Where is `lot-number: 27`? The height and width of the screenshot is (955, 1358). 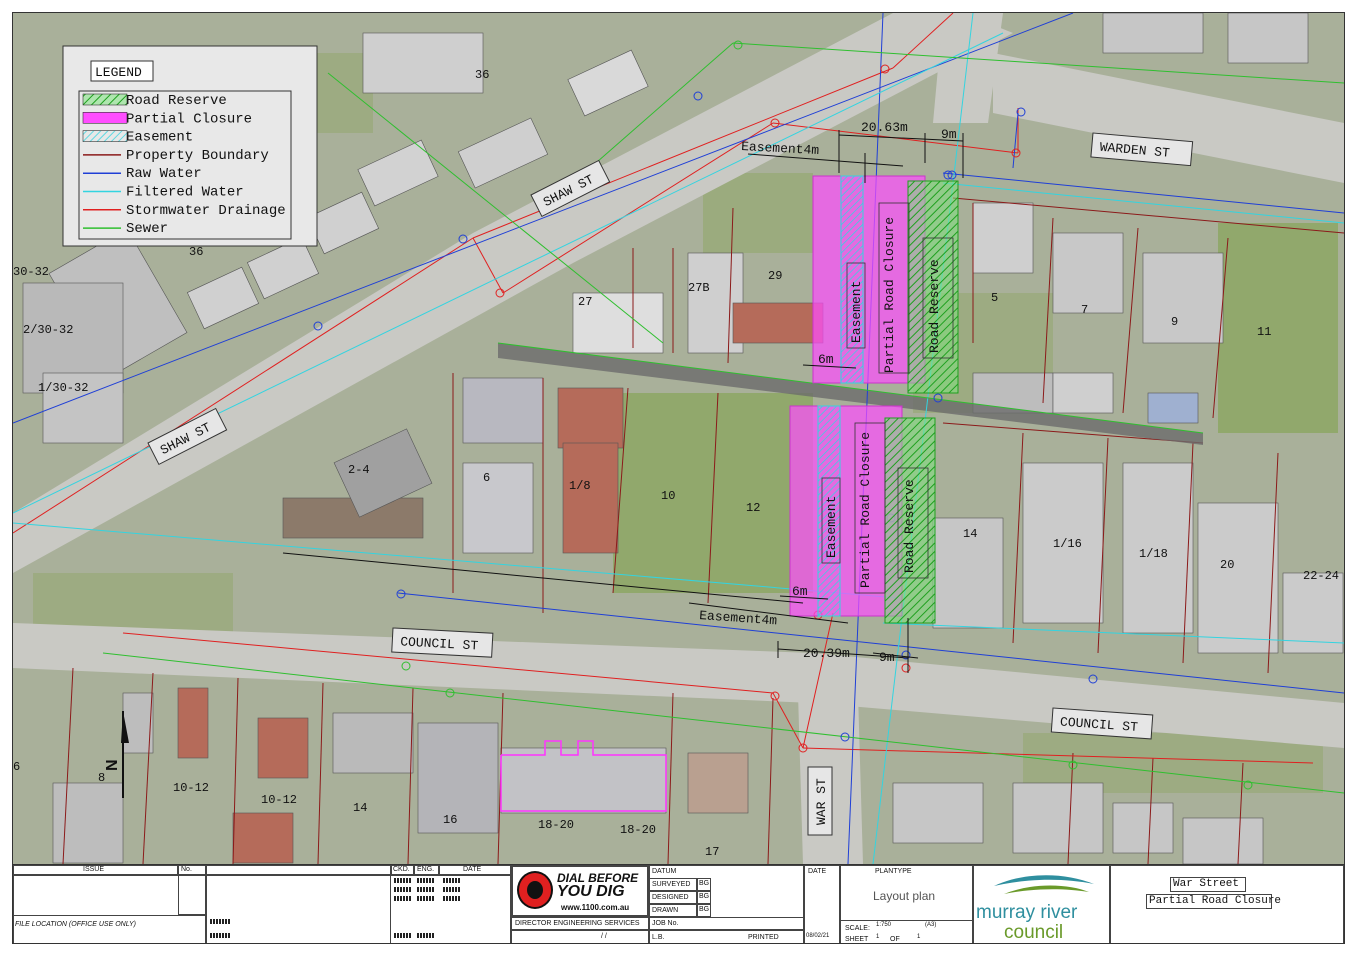
lot-number: 27 is located at coordinates (585, 302).